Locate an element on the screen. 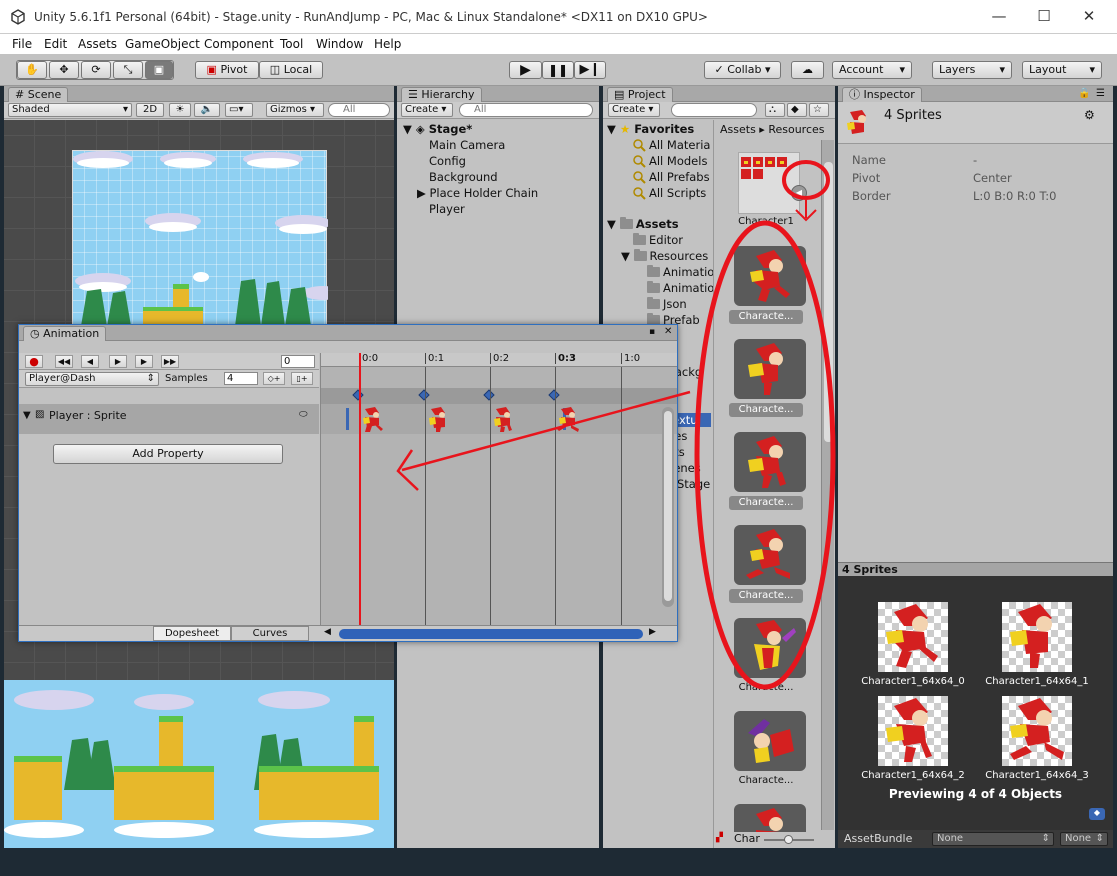  prev-key-button: ◀ is located at coordinates (90, 361).